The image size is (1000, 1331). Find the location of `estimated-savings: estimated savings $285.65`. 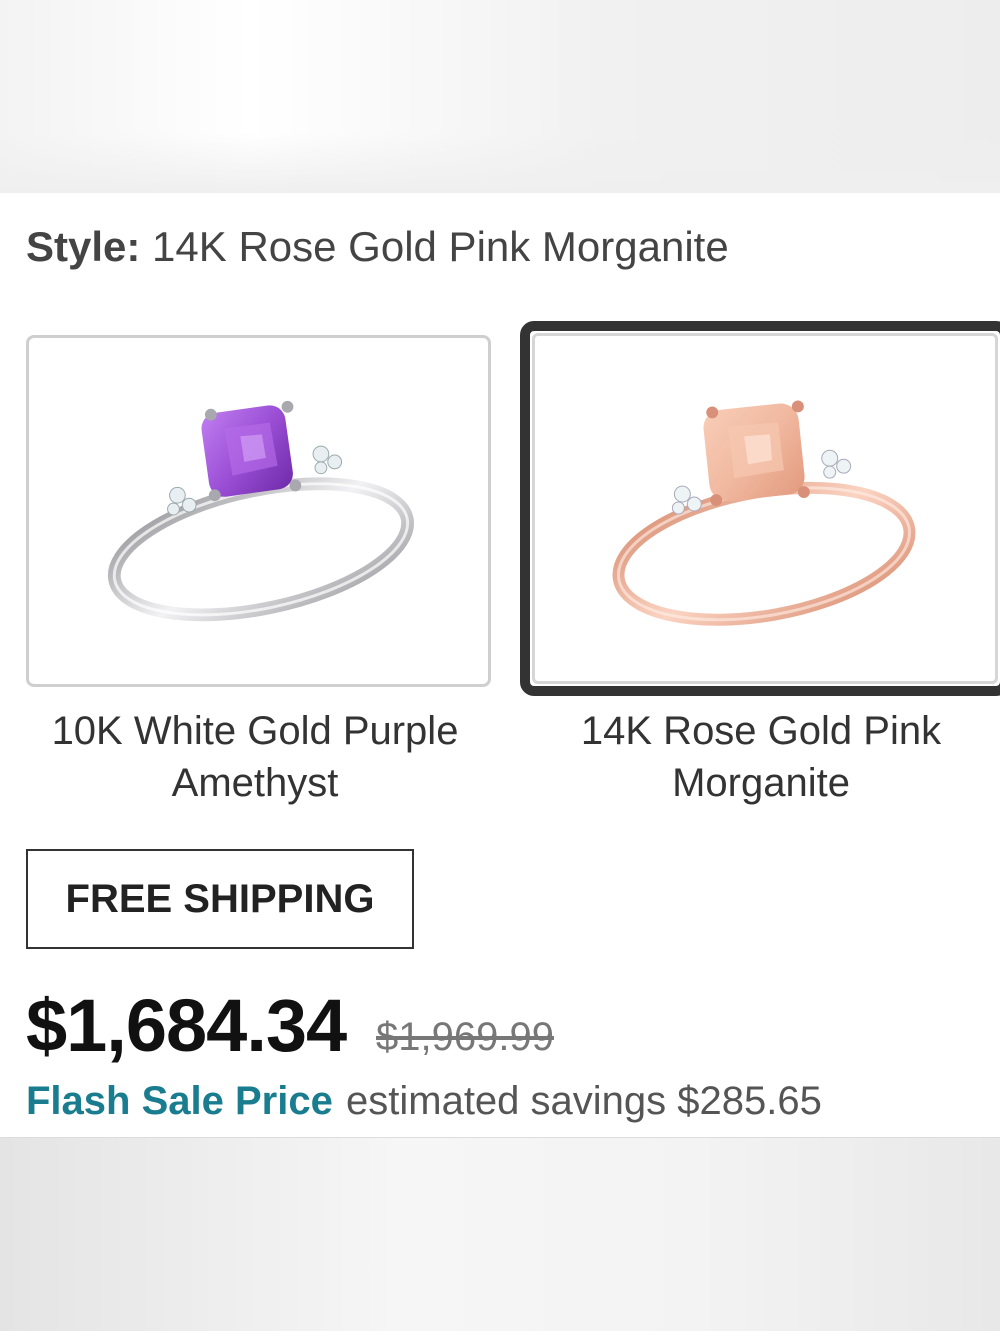

estimated-savings: estimated savings $285.65 is located at coordinates (584, 1101).